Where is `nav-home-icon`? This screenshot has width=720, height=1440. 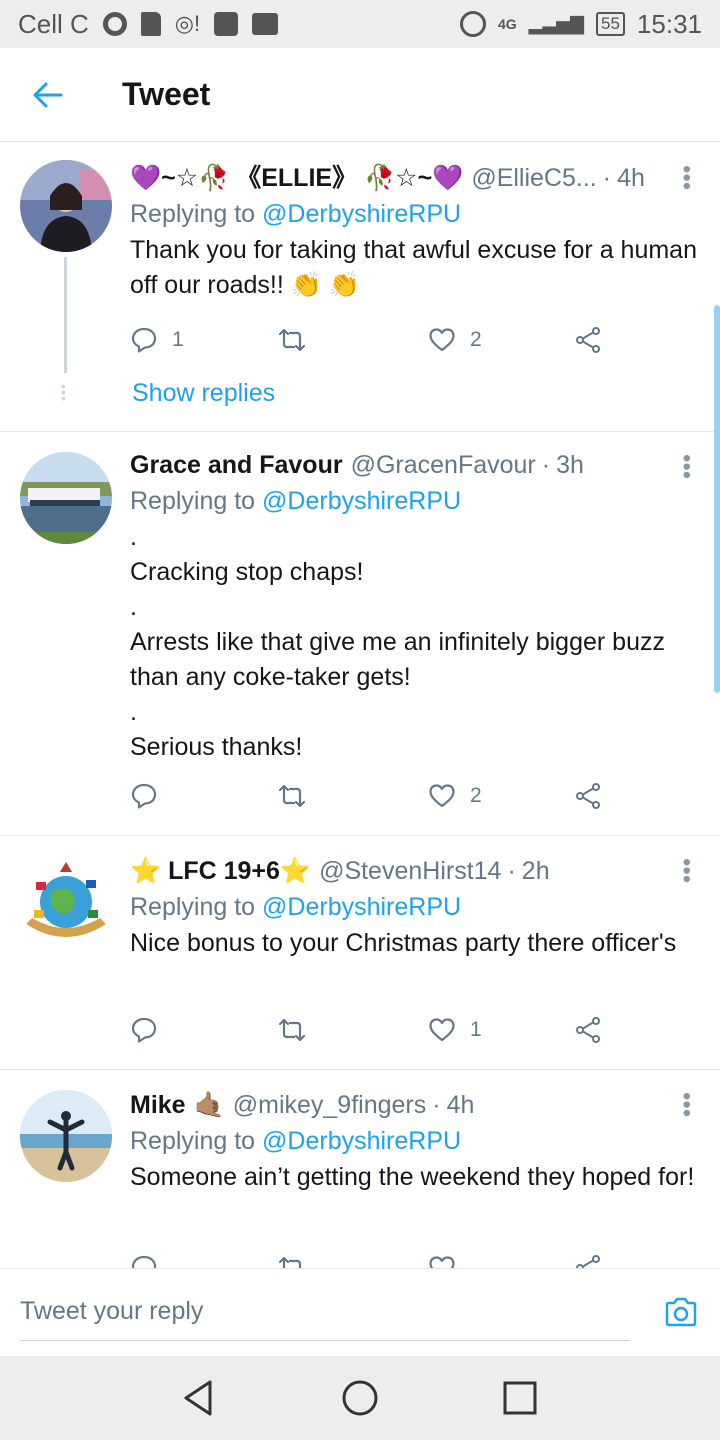
nav-home-icon is located at coordinates (360, 1398).